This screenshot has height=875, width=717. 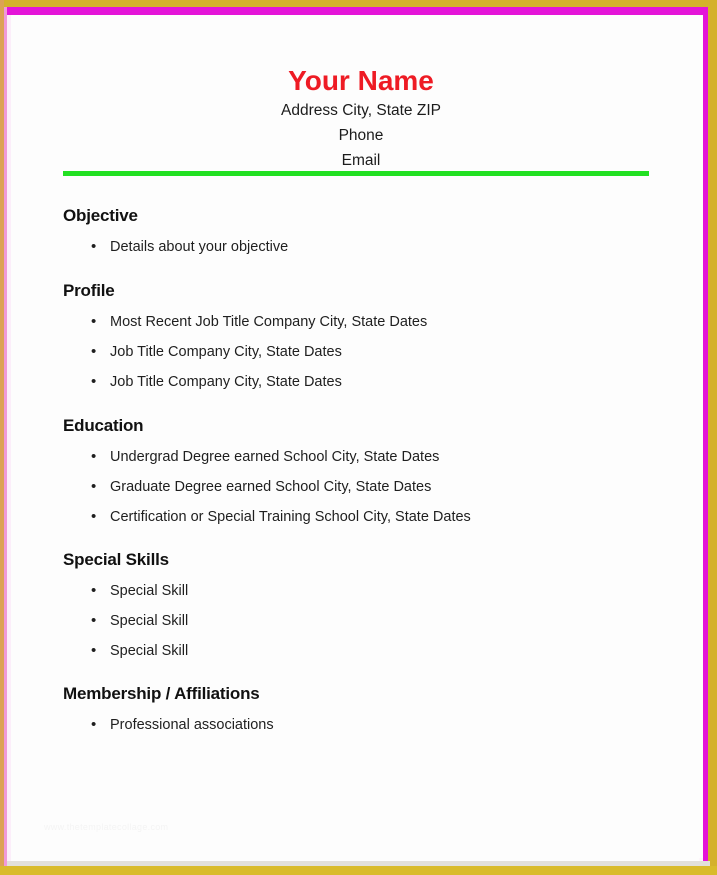 I want to click on frame-border-gold-bottom, so click(x=358, y=870).